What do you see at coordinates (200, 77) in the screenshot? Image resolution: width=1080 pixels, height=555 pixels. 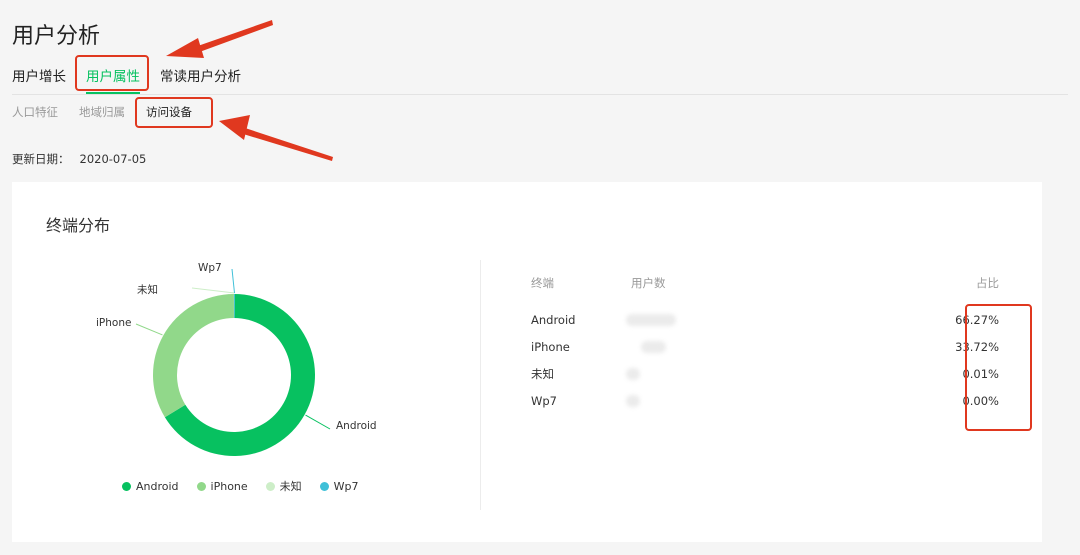 I see `tab-frequent-readers: 常读用户分析` at bounding box center [200, 77].